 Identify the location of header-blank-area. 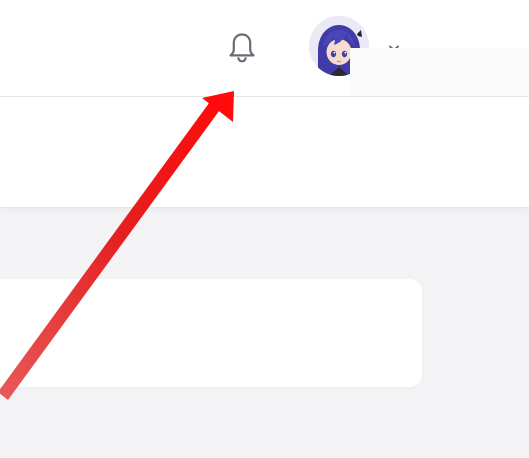
(439, 72).